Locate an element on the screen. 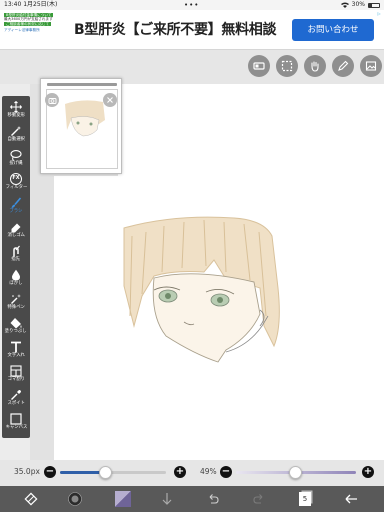 Image resolution: width=384 pixels, height=512 pixels. ad-headline: B型肝炎【ご来所不要】無料相談 is located at coordinates (175, 29).